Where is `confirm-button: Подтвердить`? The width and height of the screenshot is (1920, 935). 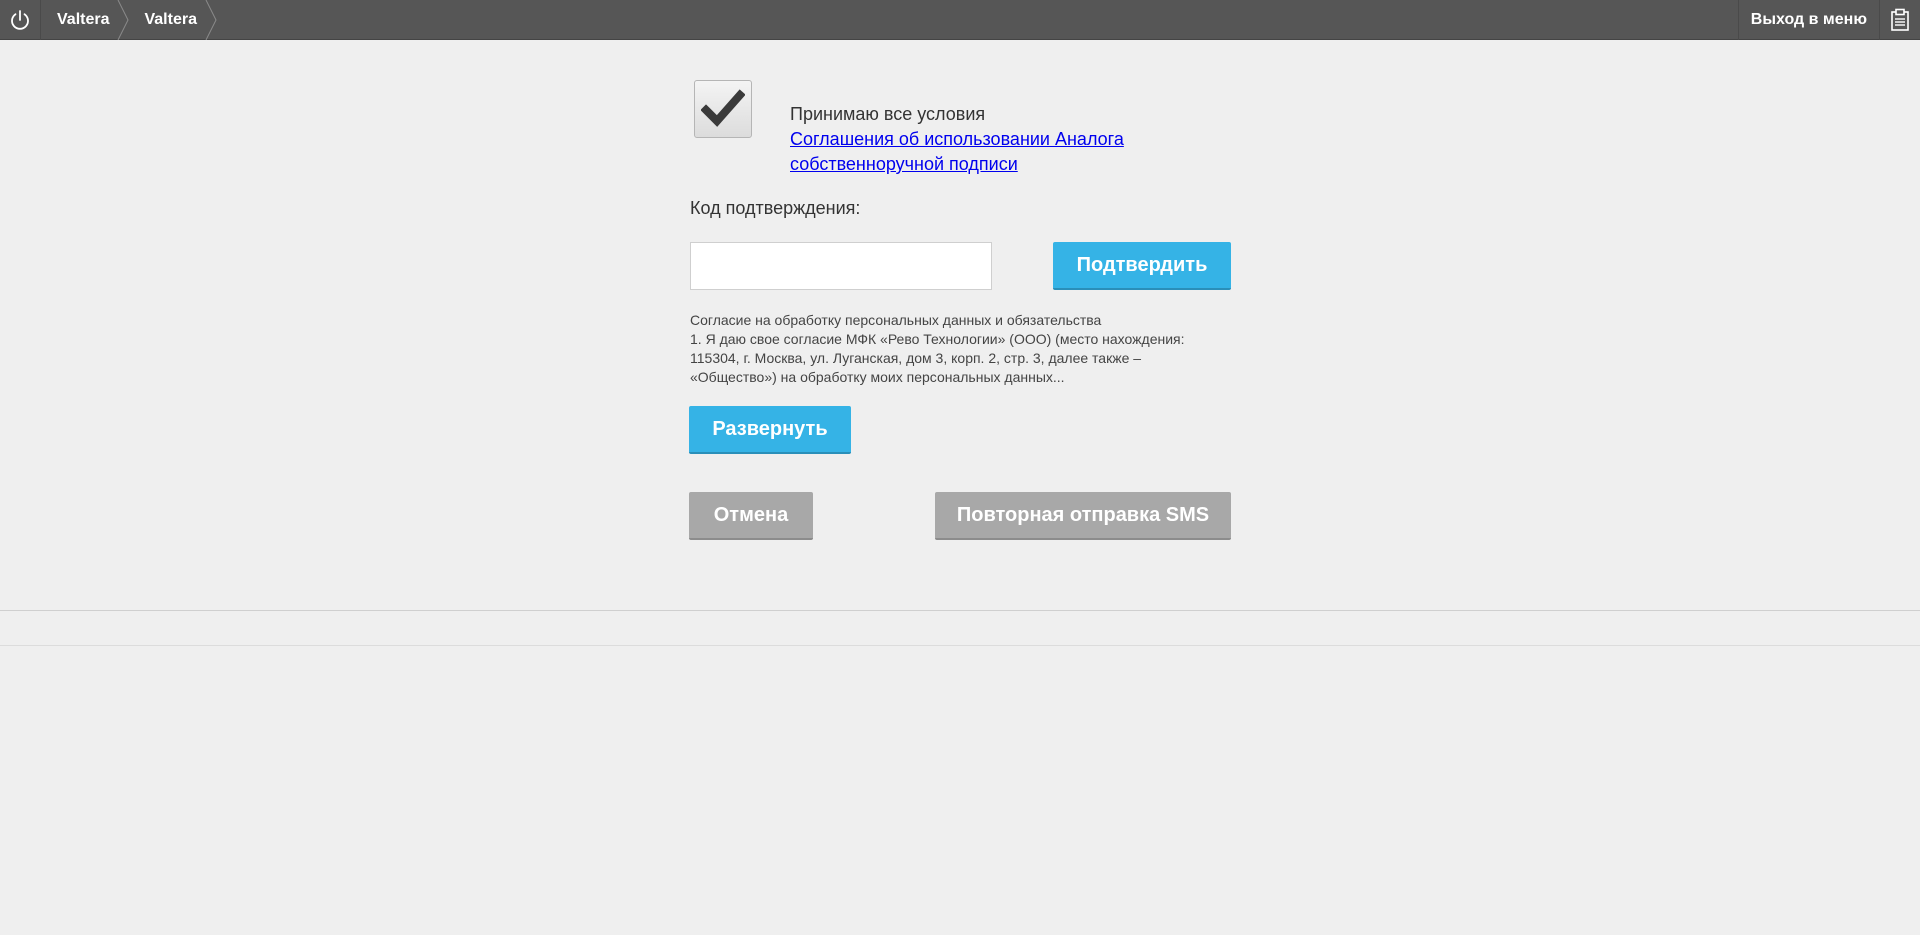 confirm-button: Подтвердить is located at coordinates (1142, 266).